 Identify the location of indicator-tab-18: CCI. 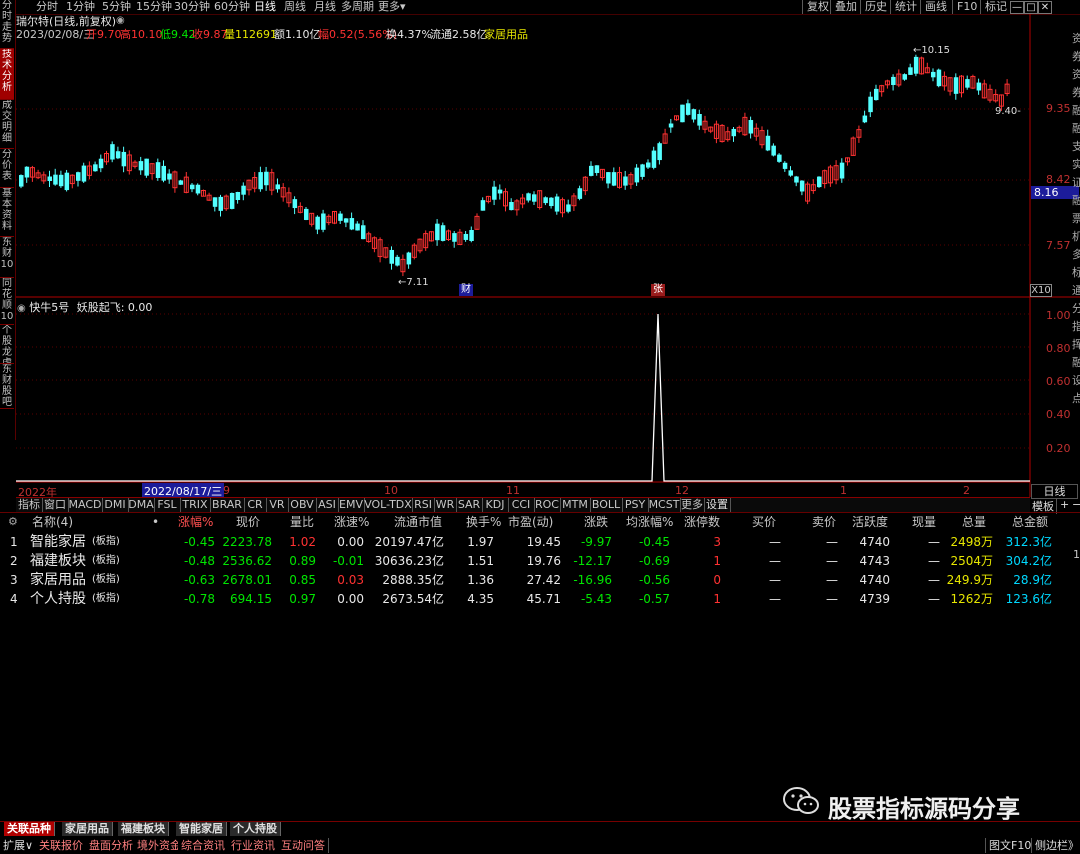
(521, 505).